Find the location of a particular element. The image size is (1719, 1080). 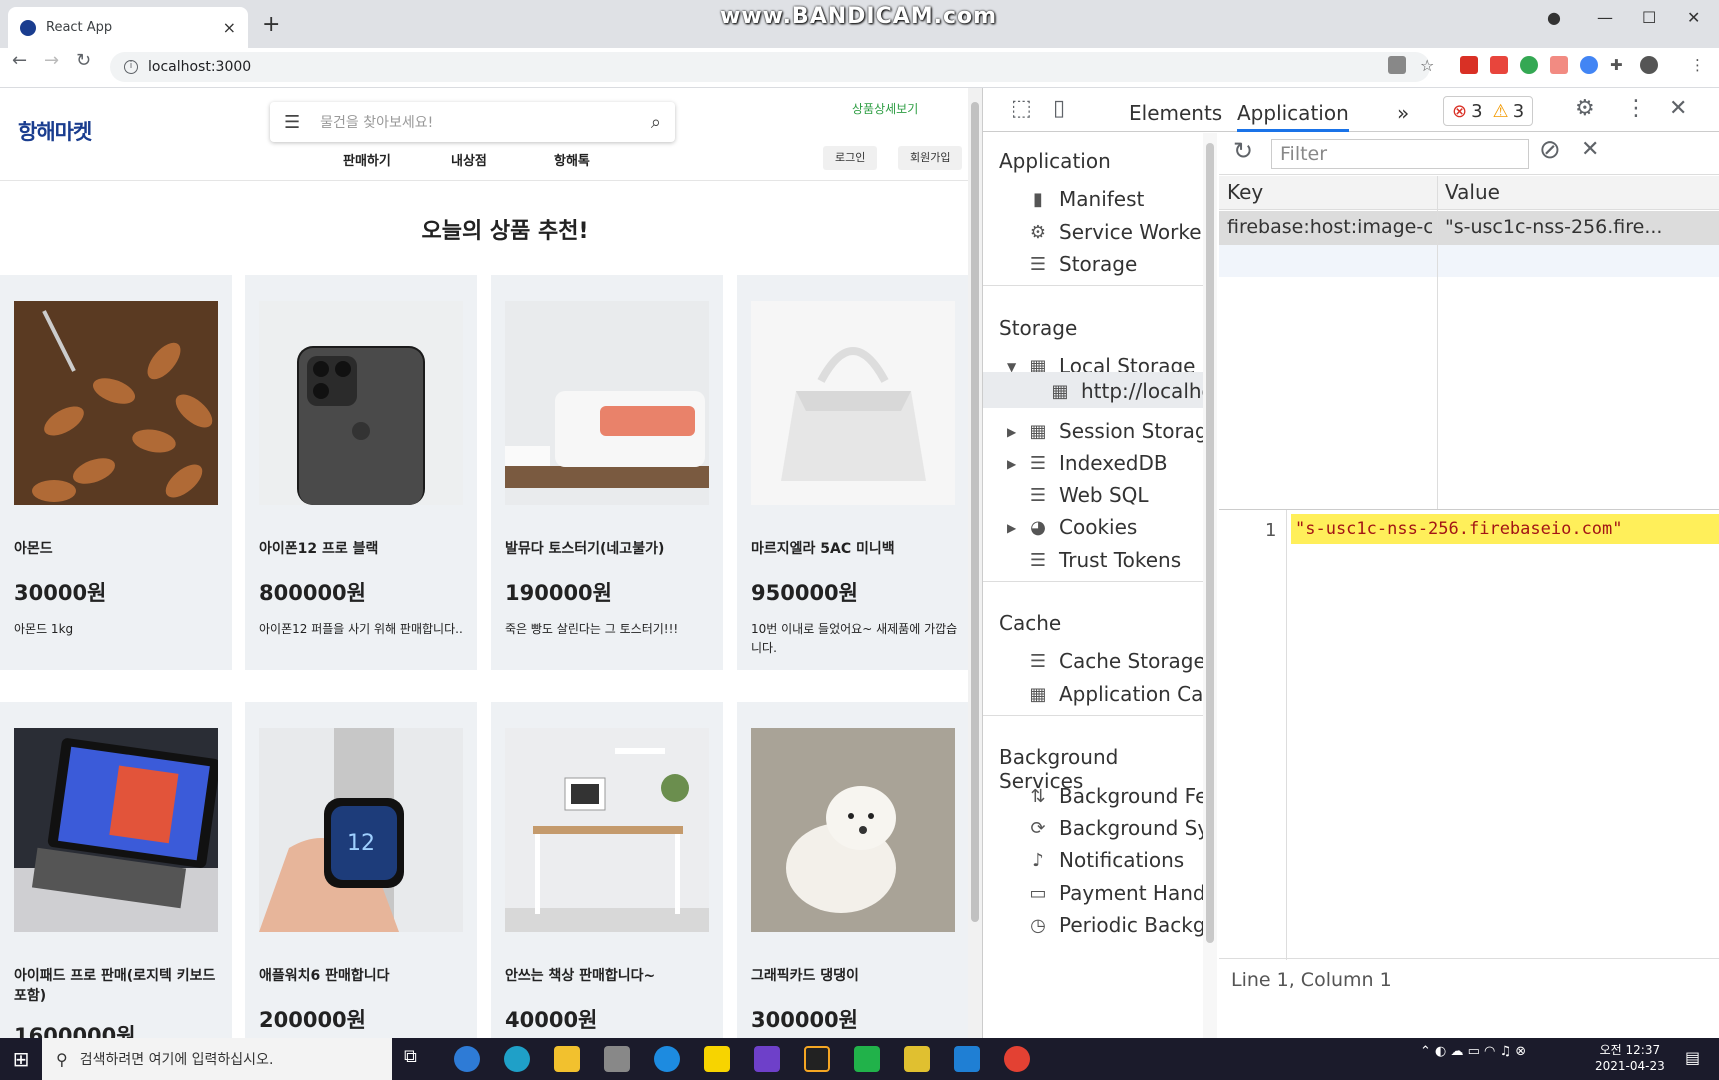

bookmark-star-icon: ☆ is located at coordinates (1429, 65).